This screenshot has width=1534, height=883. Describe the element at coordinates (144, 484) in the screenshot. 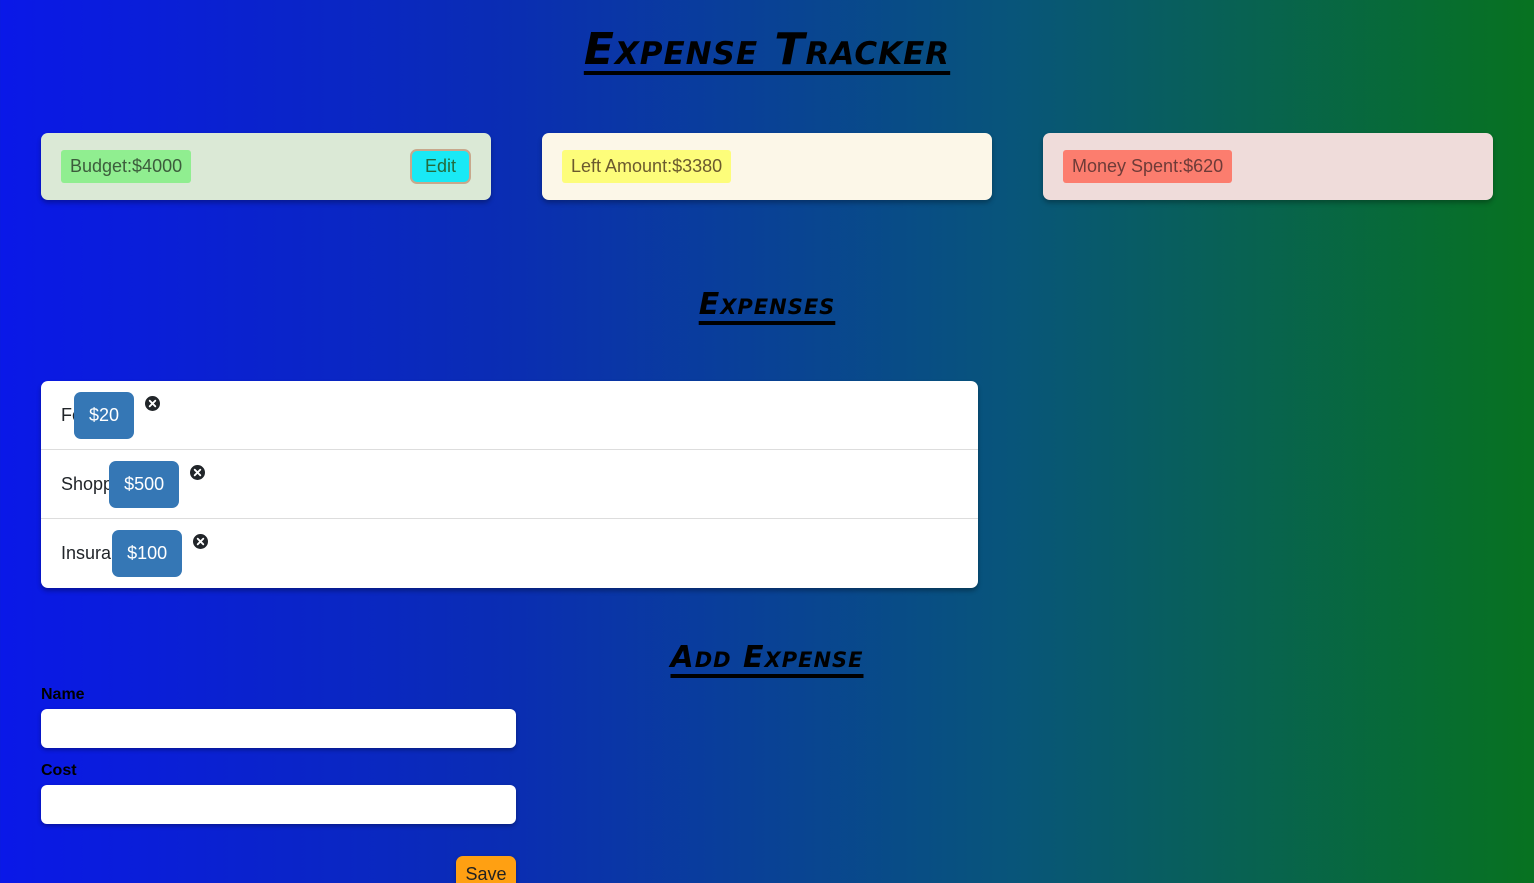

I see `expense-cost-badge: $500` at that location.